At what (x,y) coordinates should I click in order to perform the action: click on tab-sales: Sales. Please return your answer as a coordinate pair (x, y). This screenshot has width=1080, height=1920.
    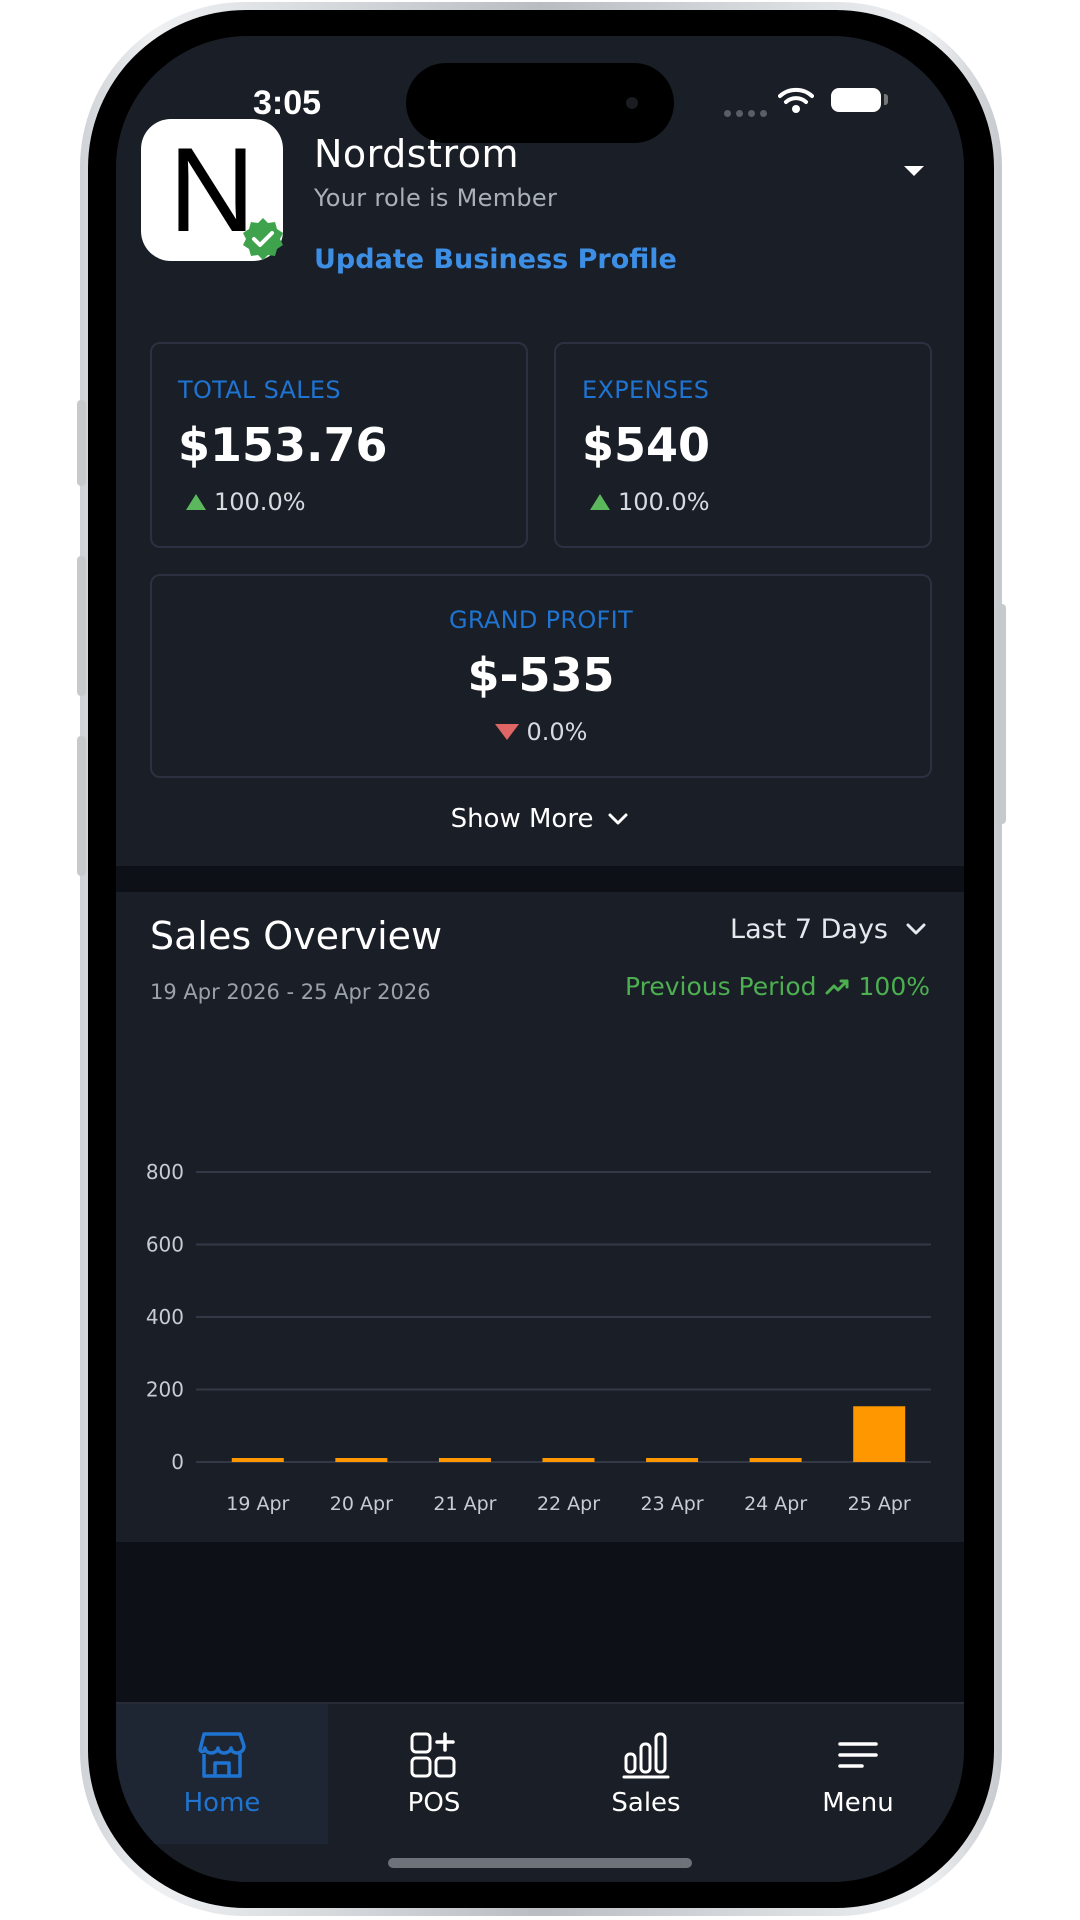
    Looking at the image, I should click on (646, 1774).